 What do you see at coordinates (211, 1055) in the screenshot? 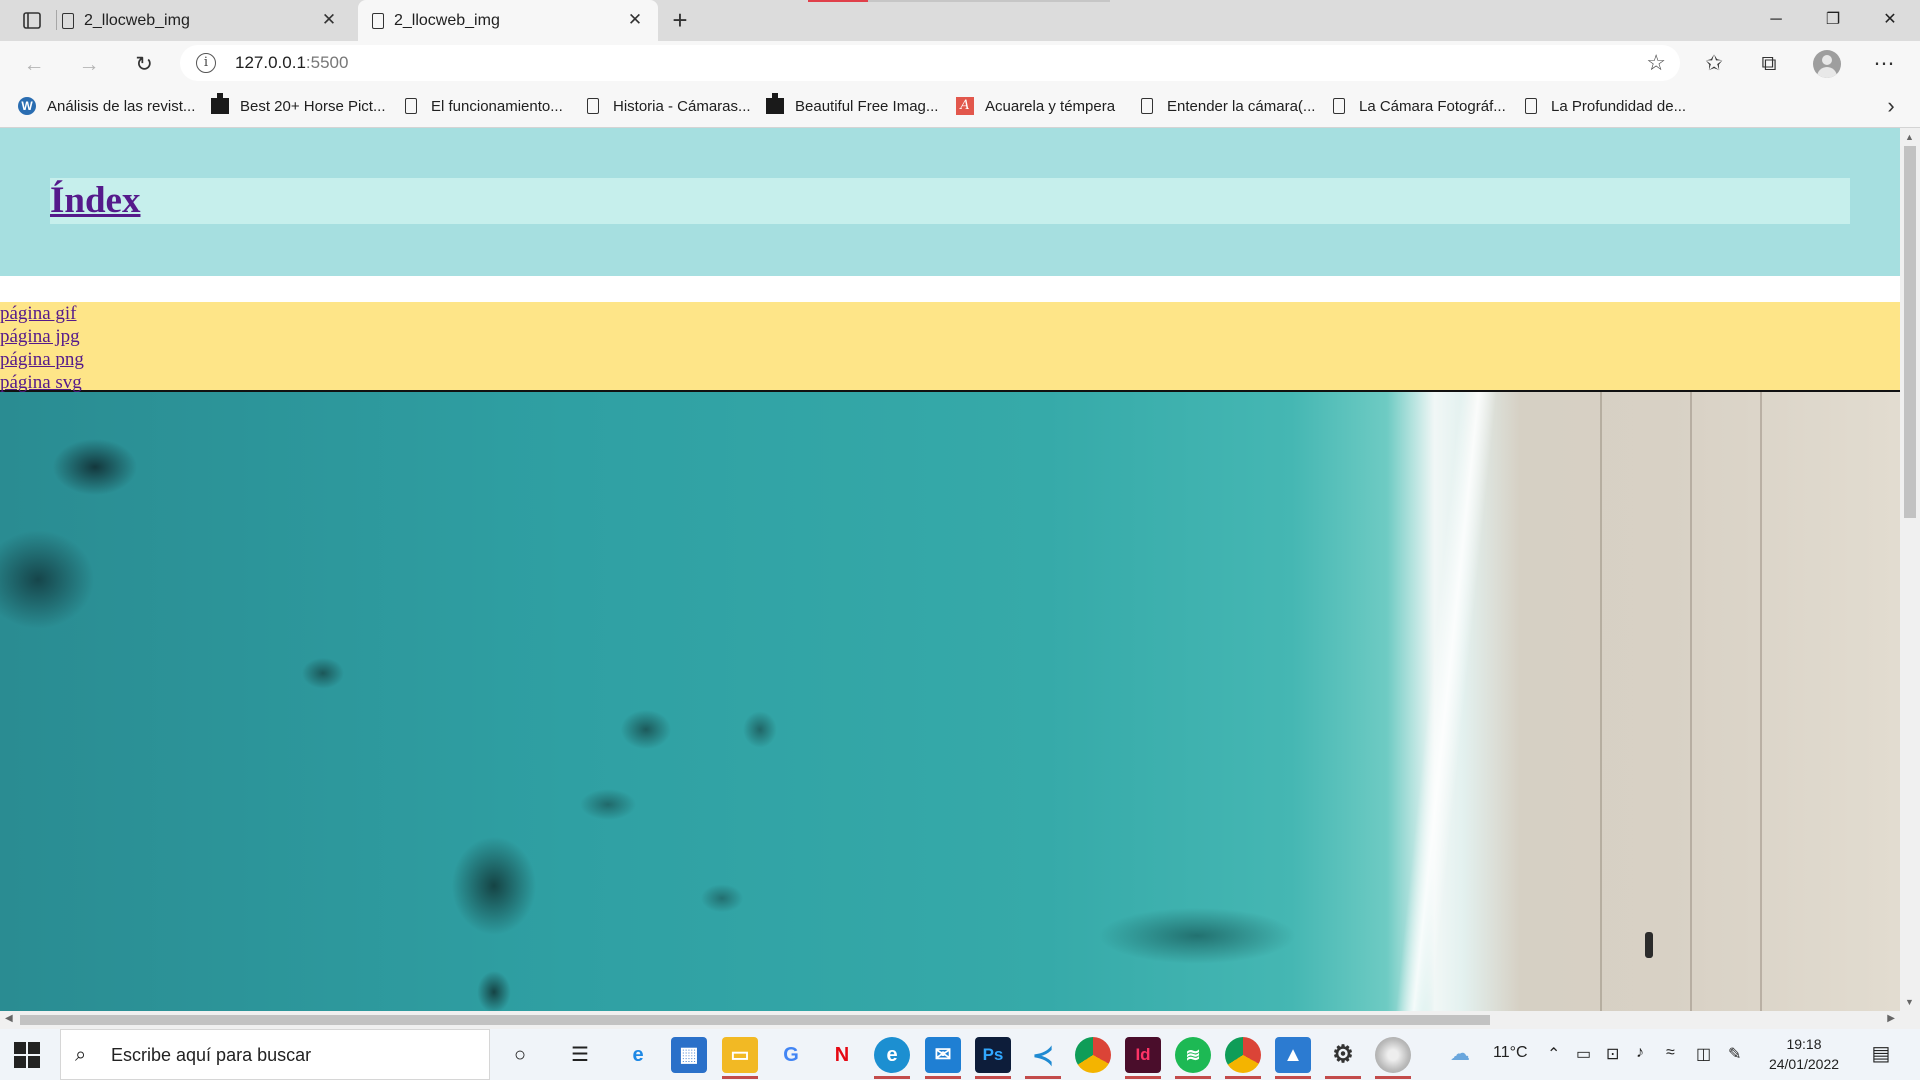
I see `search-placeholder: Escribe aquí para buscar` at bounding box center [211, 1055].